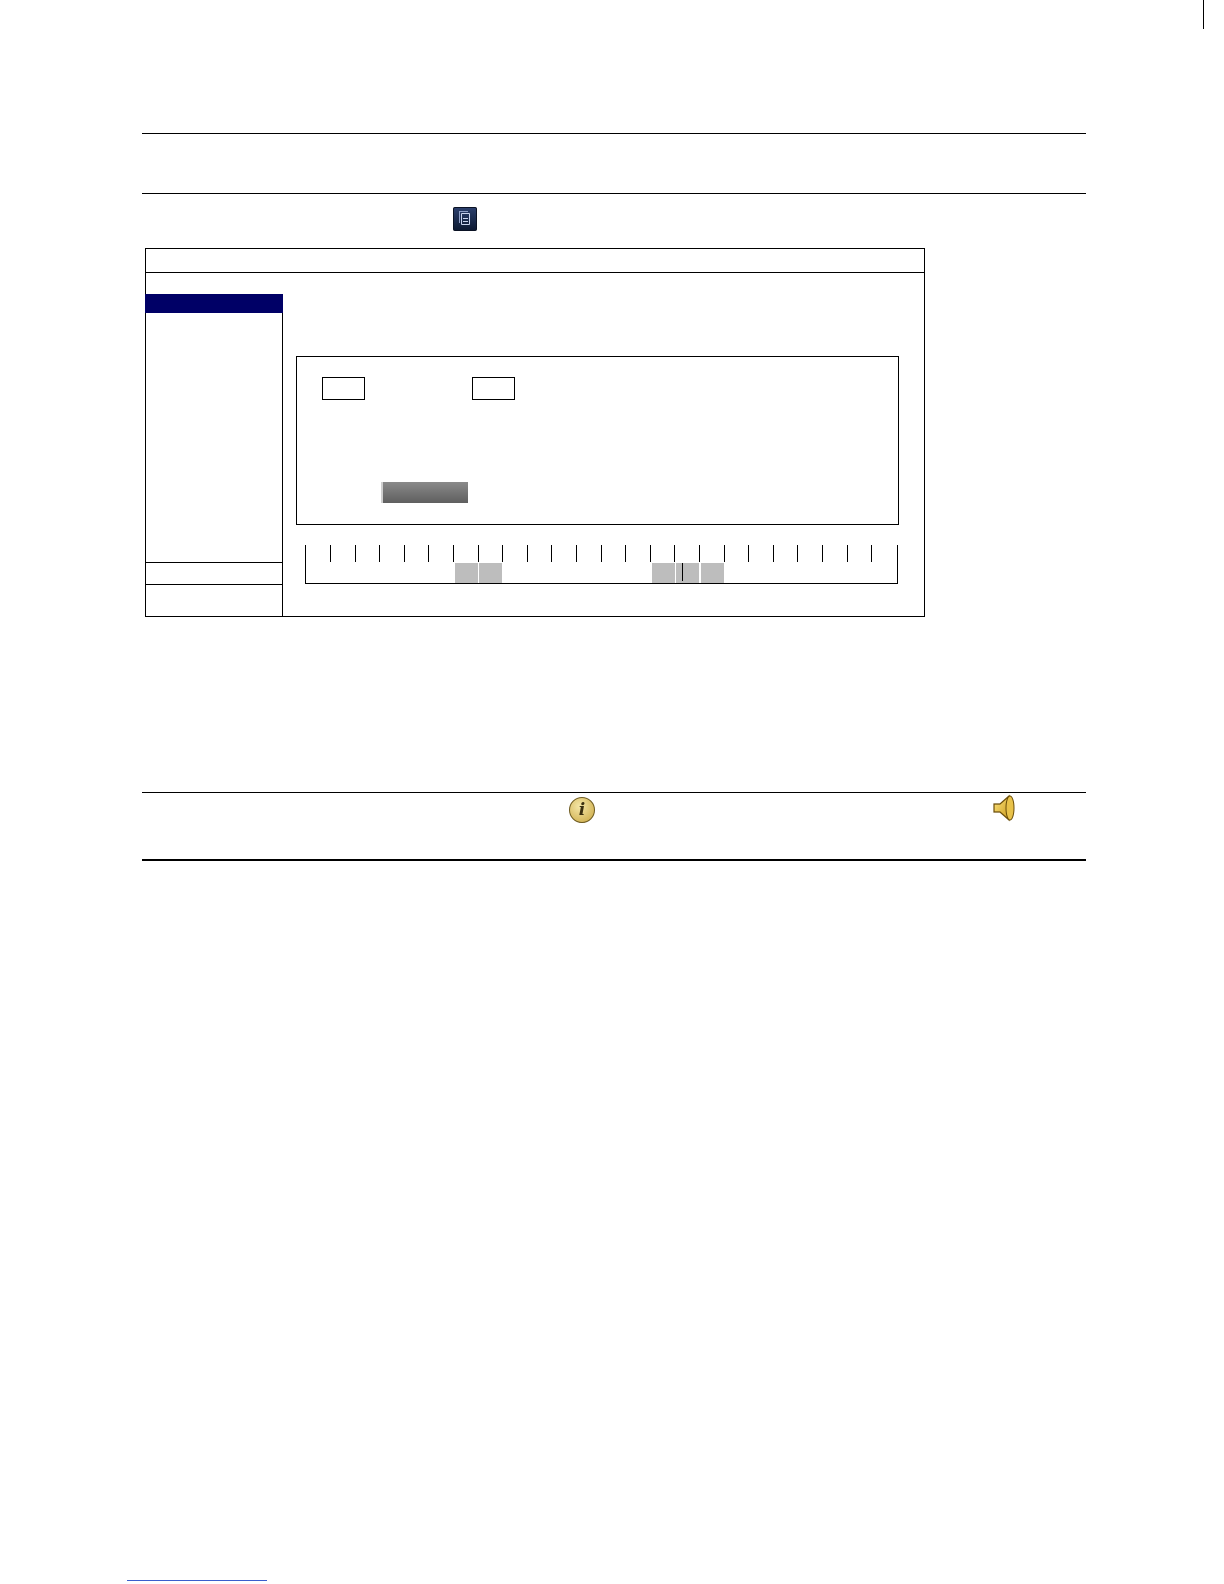  Describe the element at coordinates (214, 573) in the screenshot. I see `sidebar-footer-item` at that location.